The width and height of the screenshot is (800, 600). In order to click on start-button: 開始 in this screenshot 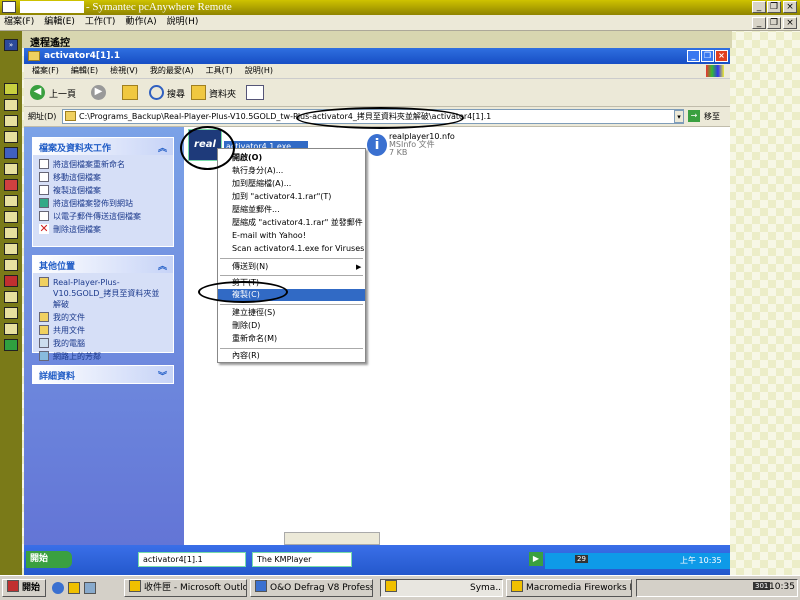, I will do `click(24, 588)`.